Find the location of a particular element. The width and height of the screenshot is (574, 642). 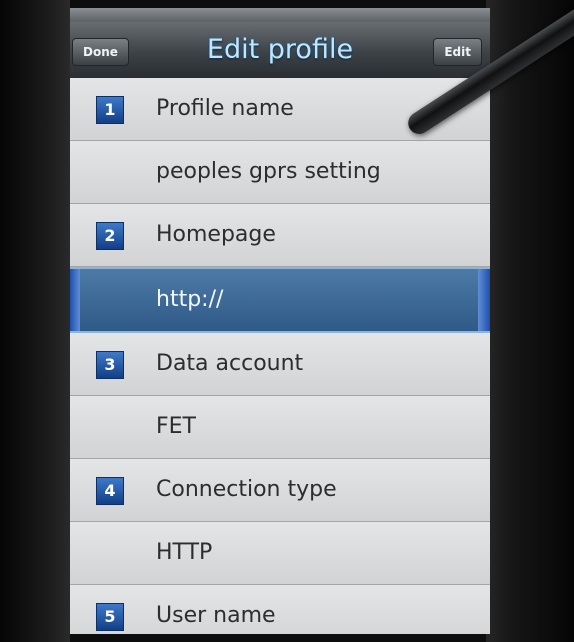

list-item-data-account-header: 3 Data account is located at coordinates (280, 364).